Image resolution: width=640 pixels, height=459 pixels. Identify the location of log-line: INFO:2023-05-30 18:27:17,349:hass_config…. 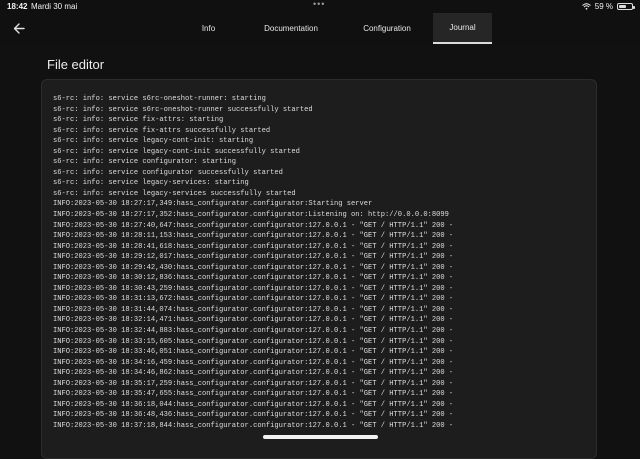
(213, 204).